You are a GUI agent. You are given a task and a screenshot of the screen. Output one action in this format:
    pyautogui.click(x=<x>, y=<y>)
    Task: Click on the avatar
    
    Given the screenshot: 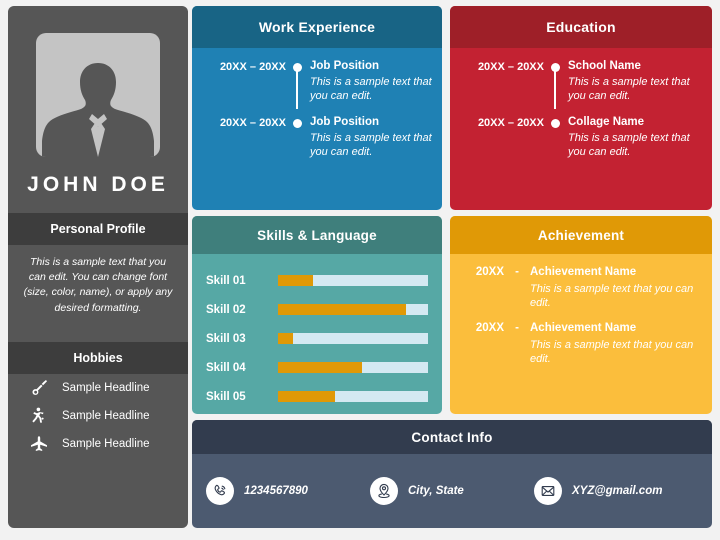 What is the action you would take?
    pyautogui.click(x=98, y=95)
    